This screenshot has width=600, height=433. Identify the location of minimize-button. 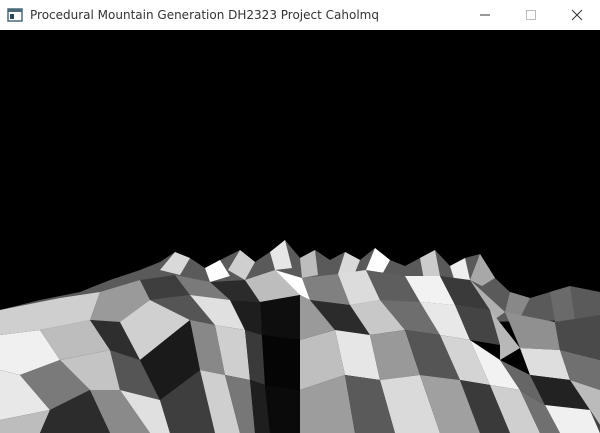
(485, 15).